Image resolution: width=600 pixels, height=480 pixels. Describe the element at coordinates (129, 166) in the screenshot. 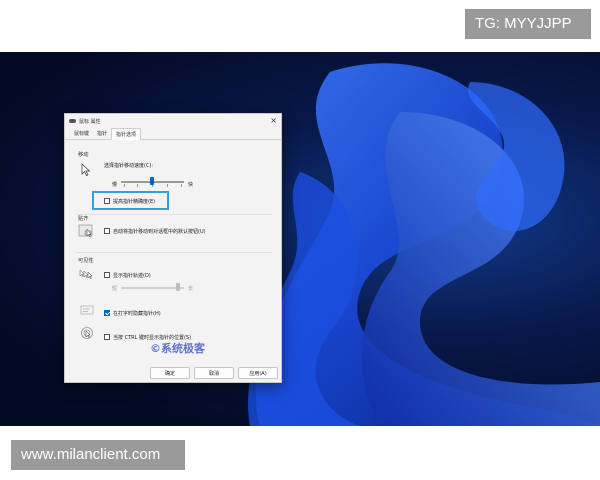

I see `speed-label: 选择指针移动速度(C):` at that location.